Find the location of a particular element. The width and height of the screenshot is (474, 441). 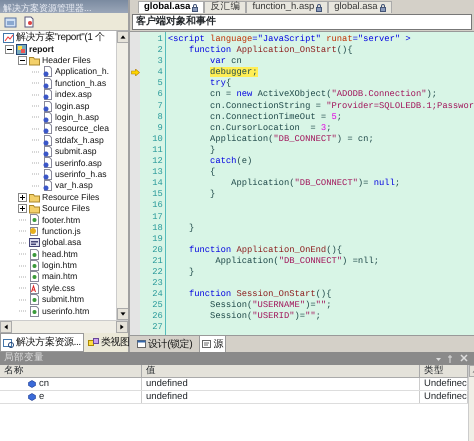

tree-item: report is located at coordinates (58, 49).